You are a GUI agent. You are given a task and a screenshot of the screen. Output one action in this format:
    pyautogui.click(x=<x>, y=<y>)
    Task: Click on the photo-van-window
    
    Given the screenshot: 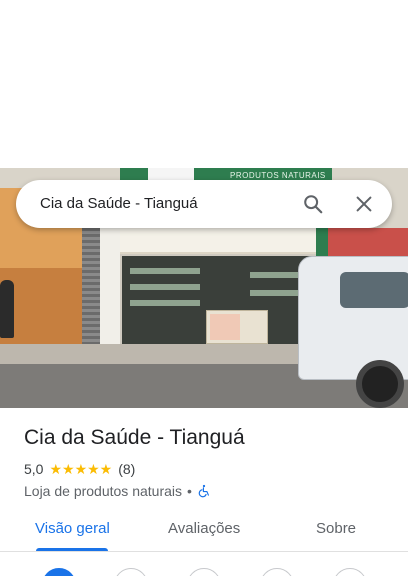 What is the action you would take?
    pyautogui.click(x=374, y=290)
    